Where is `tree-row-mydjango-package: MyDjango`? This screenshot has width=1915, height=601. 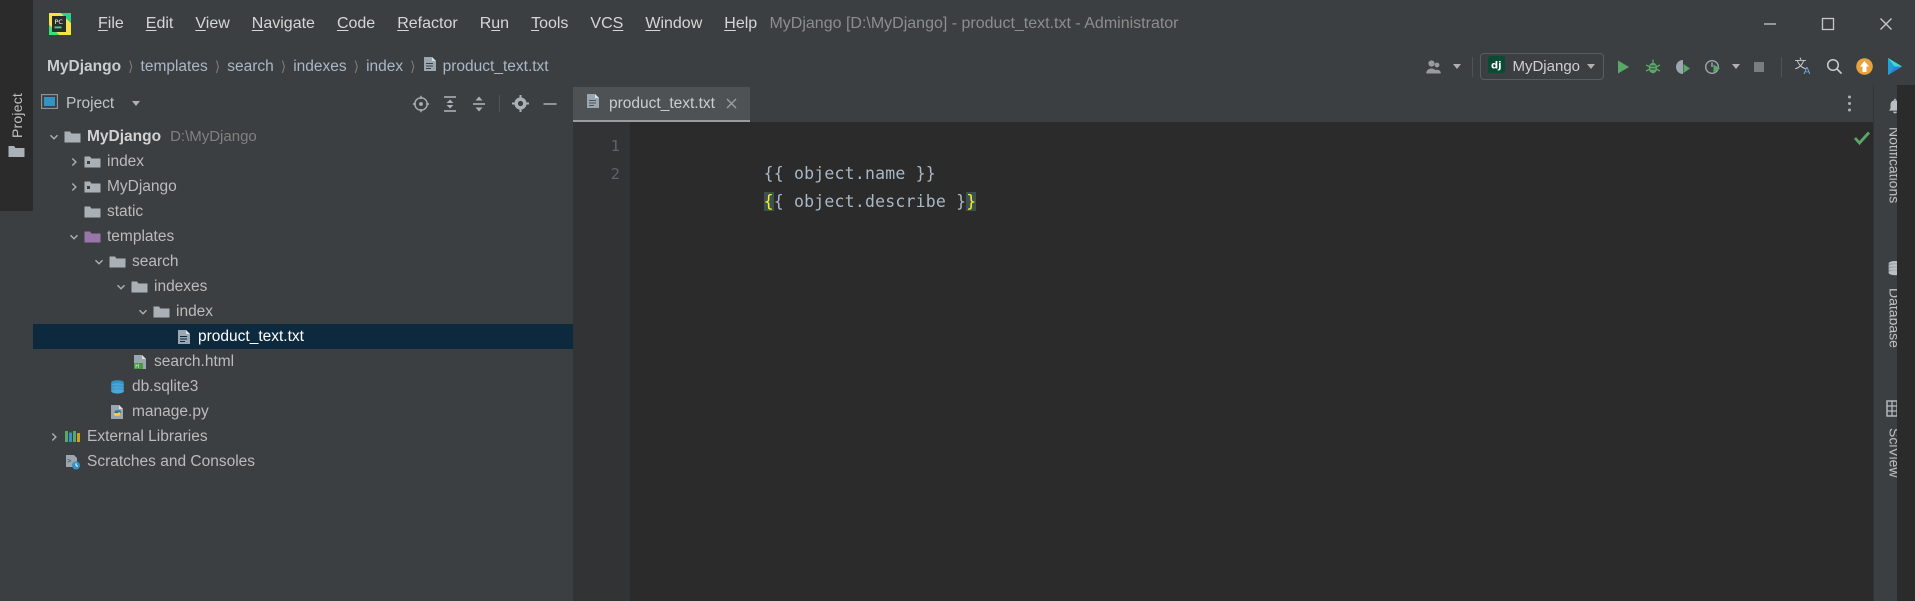 tree-row-mydjango-package: MyDjango is located at coordinates (303, 186).